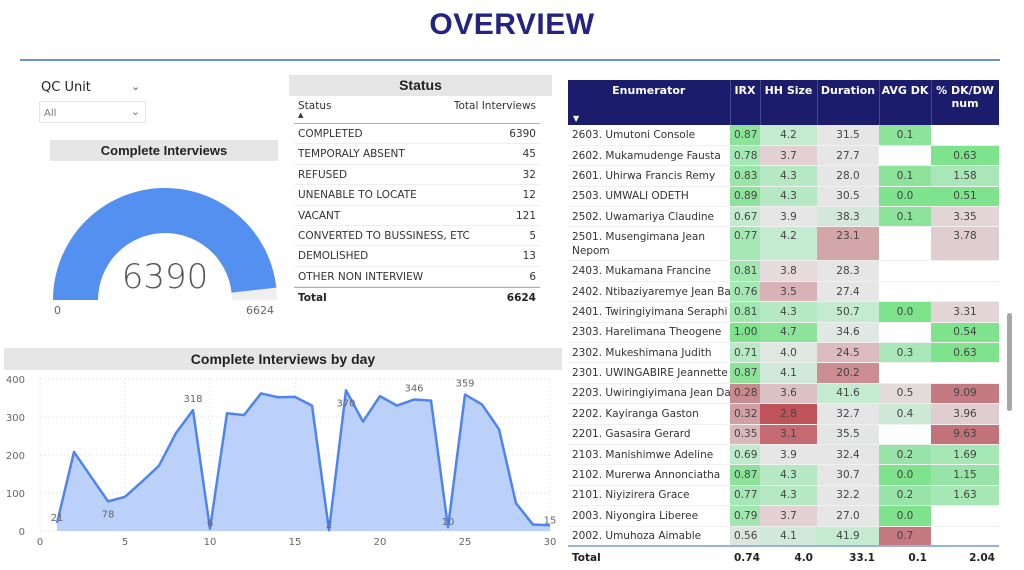 The width and height of the screenshot is (1024, 570). I want to click on status-name: OTHER NON INTERVIEW, so click(361, 276).